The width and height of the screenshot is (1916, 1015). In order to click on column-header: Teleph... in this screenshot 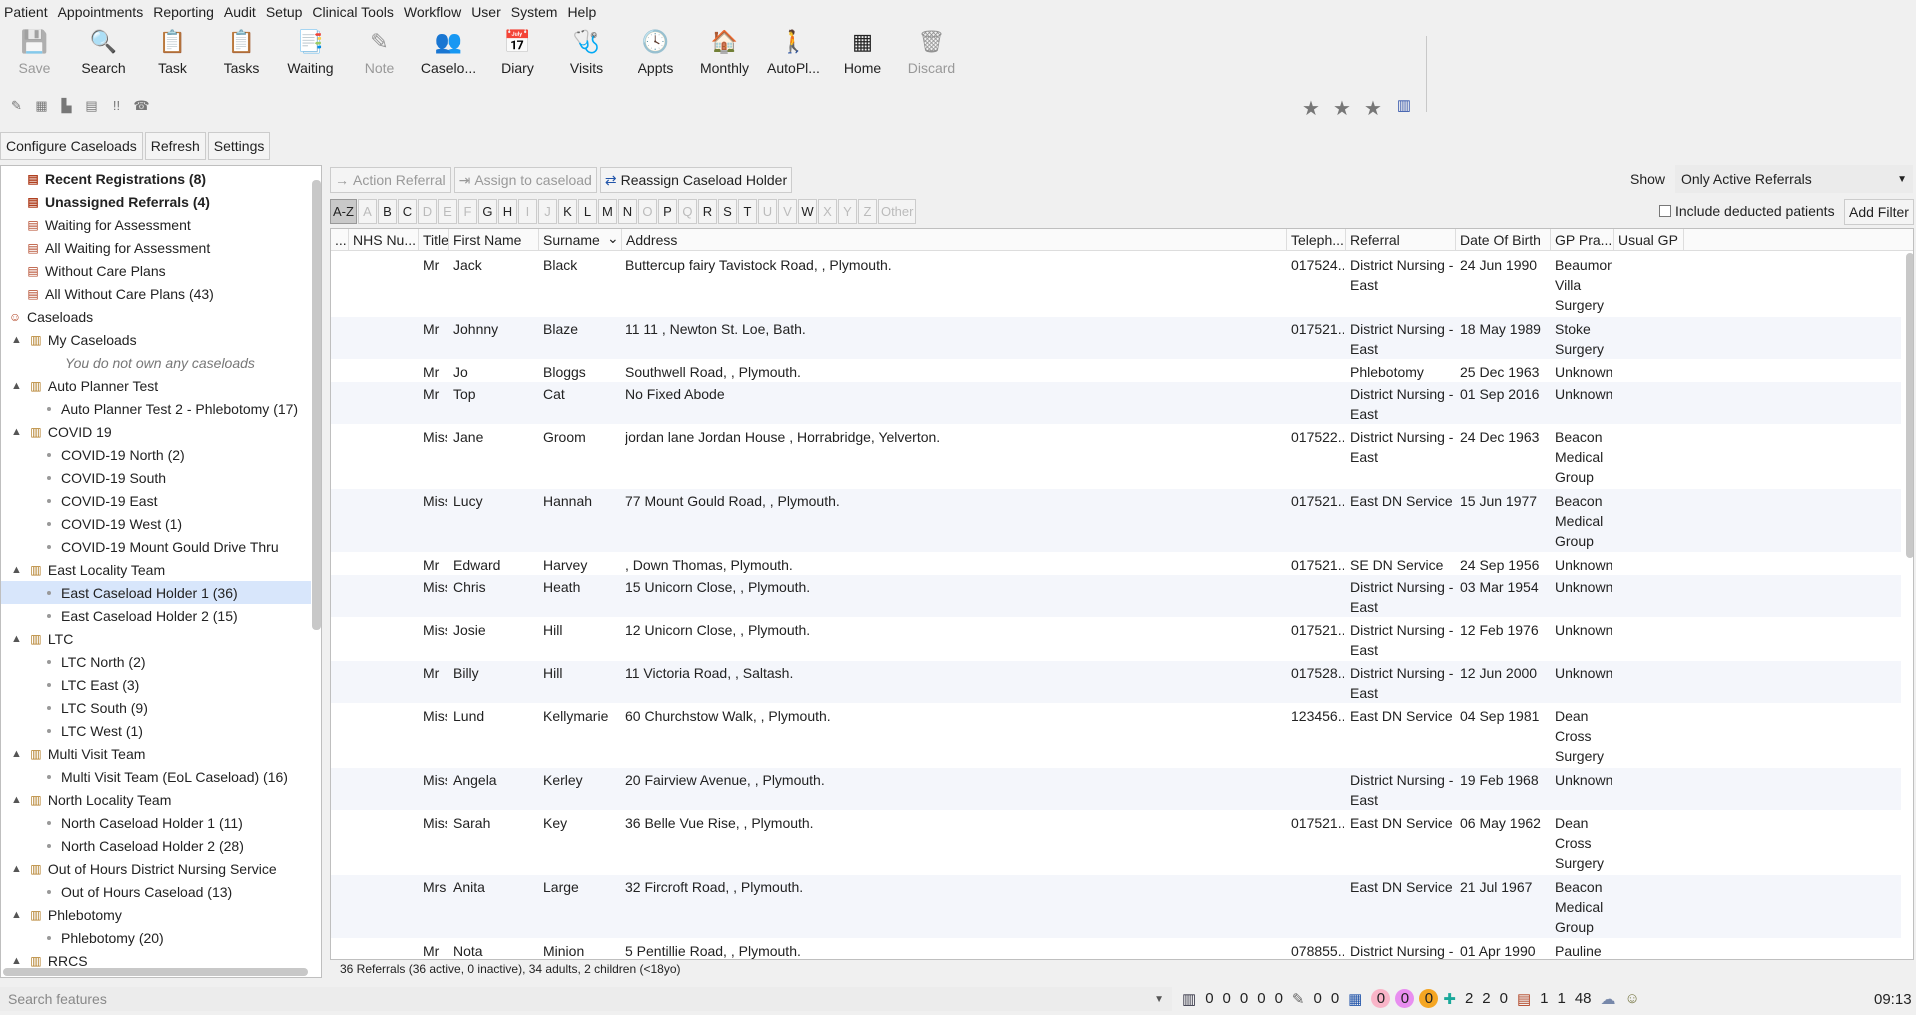, I will do `click(1316, 240)`.